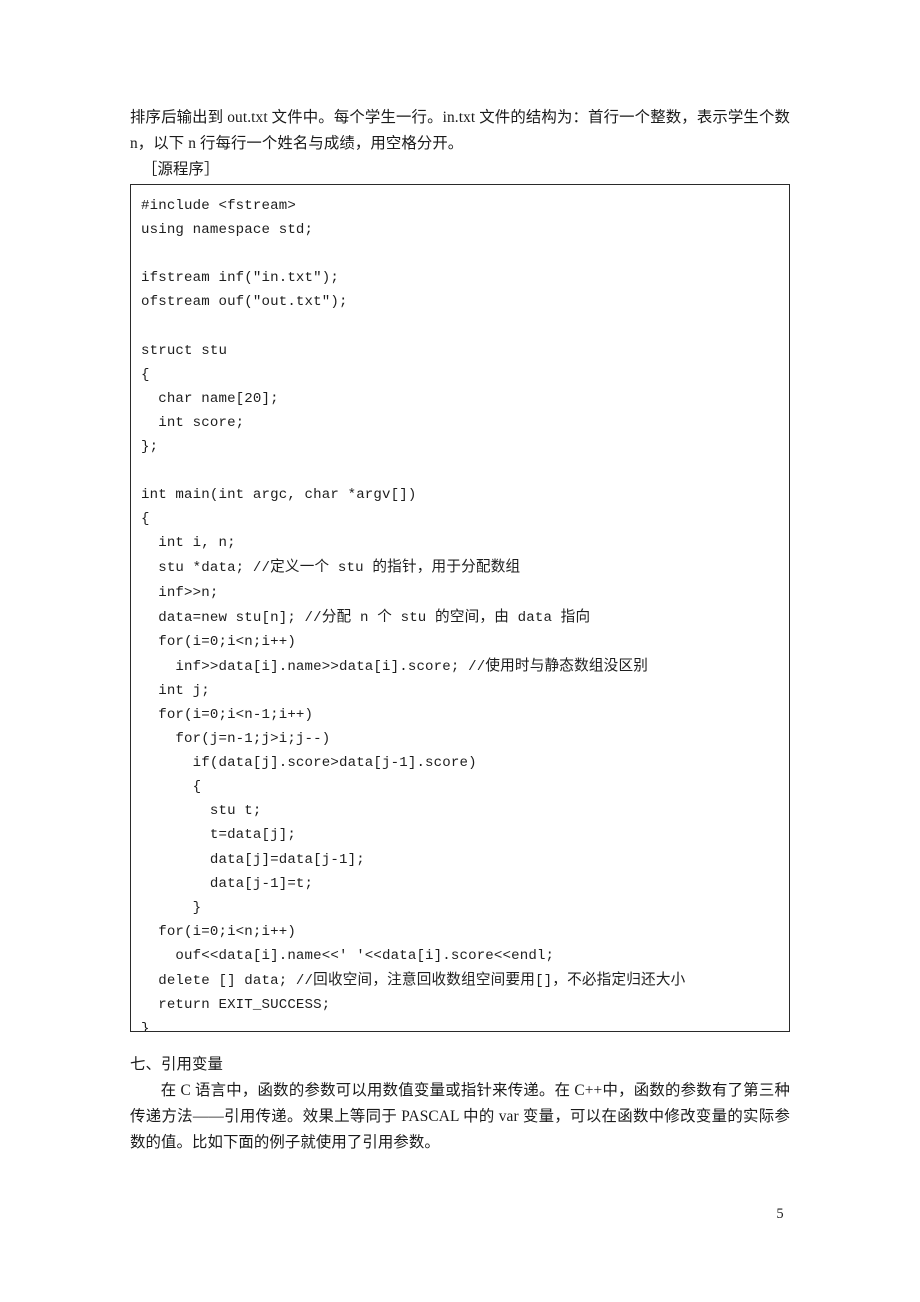 The height and width of the screenshot is (1302, 920). Describe the element at coordinates (176, 1064) in the screenshot. I see `section-heading: 七、引用变量` at that location.